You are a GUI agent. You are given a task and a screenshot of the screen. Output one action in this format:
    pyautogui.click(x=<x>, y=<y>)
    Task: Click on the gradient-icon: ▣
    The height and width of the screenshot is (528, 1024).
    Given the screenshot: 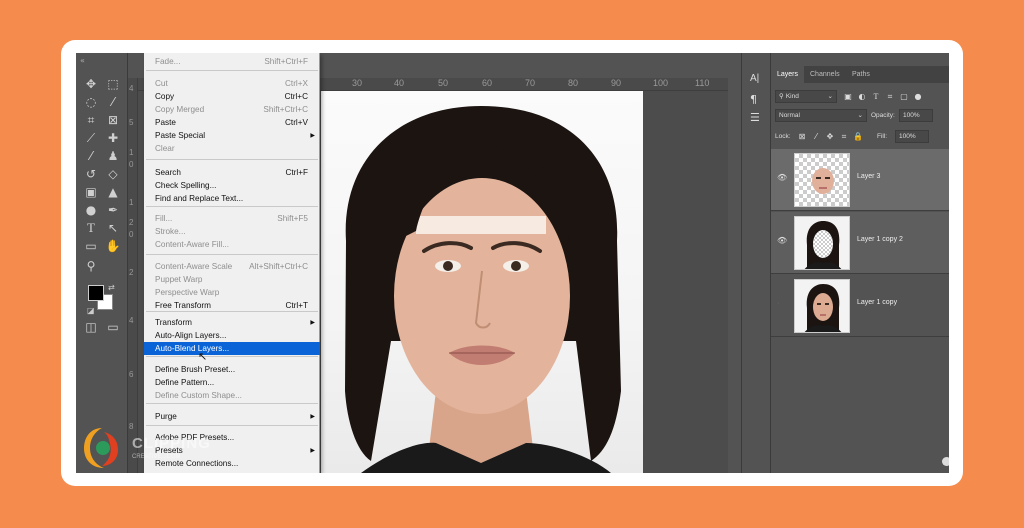 What is the action you would take?
    pyautogui.click(x=91, y=192)
    